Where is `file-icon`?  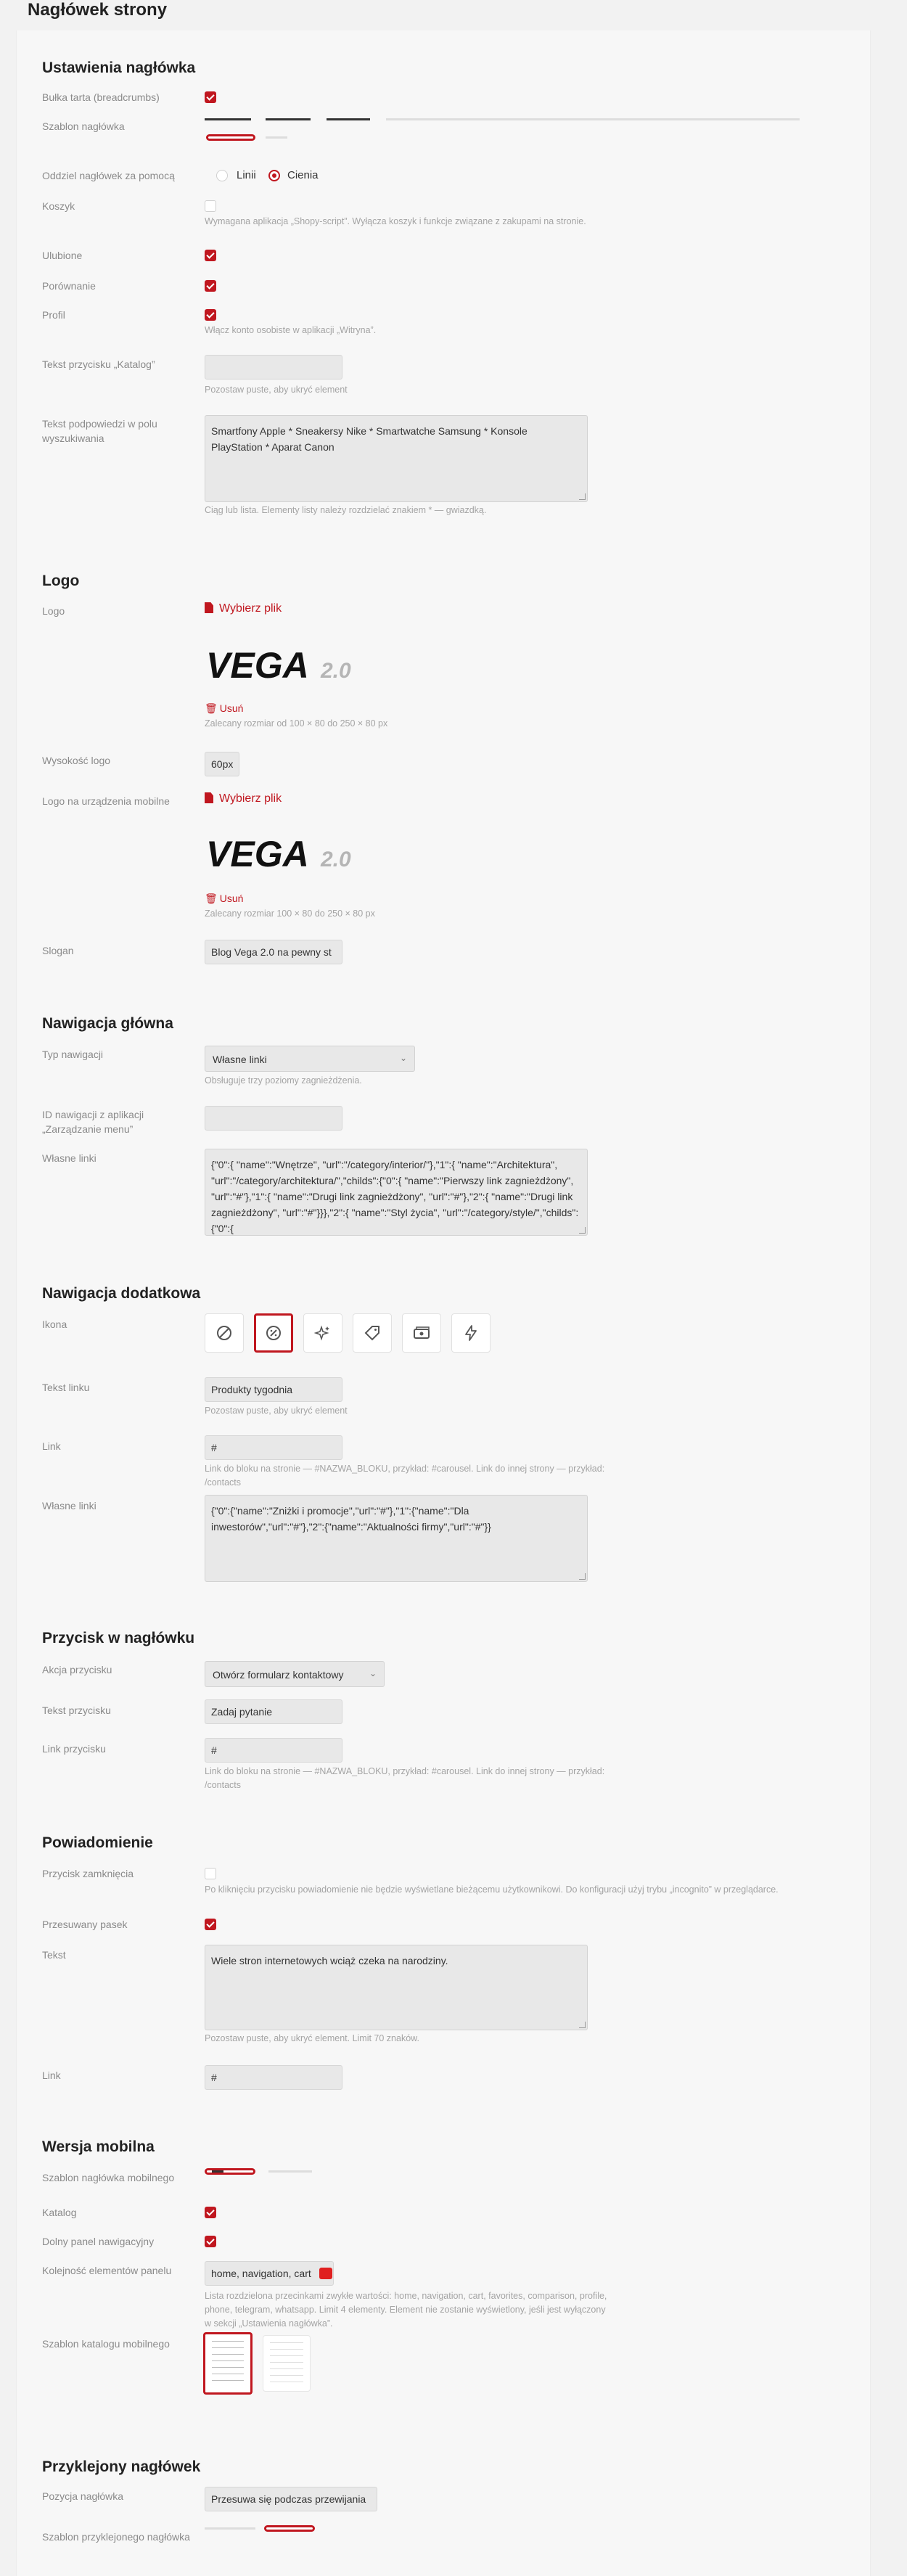
file-icon is located at coordinates (209, 607).